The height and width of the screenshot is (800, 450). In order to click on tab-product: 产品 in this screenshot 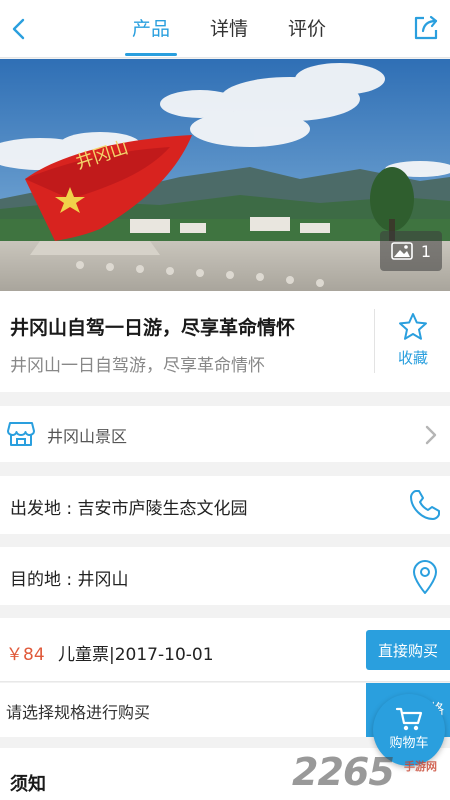, I will do `click(151, 29)`.